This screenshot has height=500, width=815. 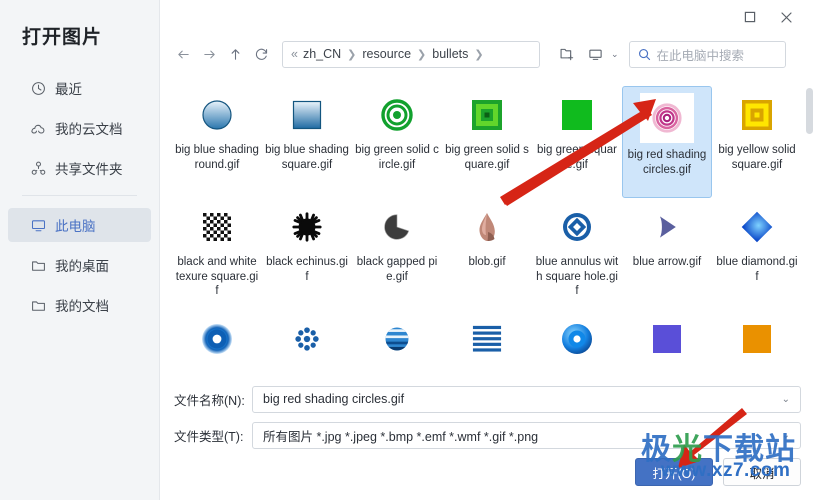 What do you see at coordinates (487, 115) in the screenshot?
I see `green-nested-square-icon` at bounding box center [487, 115].